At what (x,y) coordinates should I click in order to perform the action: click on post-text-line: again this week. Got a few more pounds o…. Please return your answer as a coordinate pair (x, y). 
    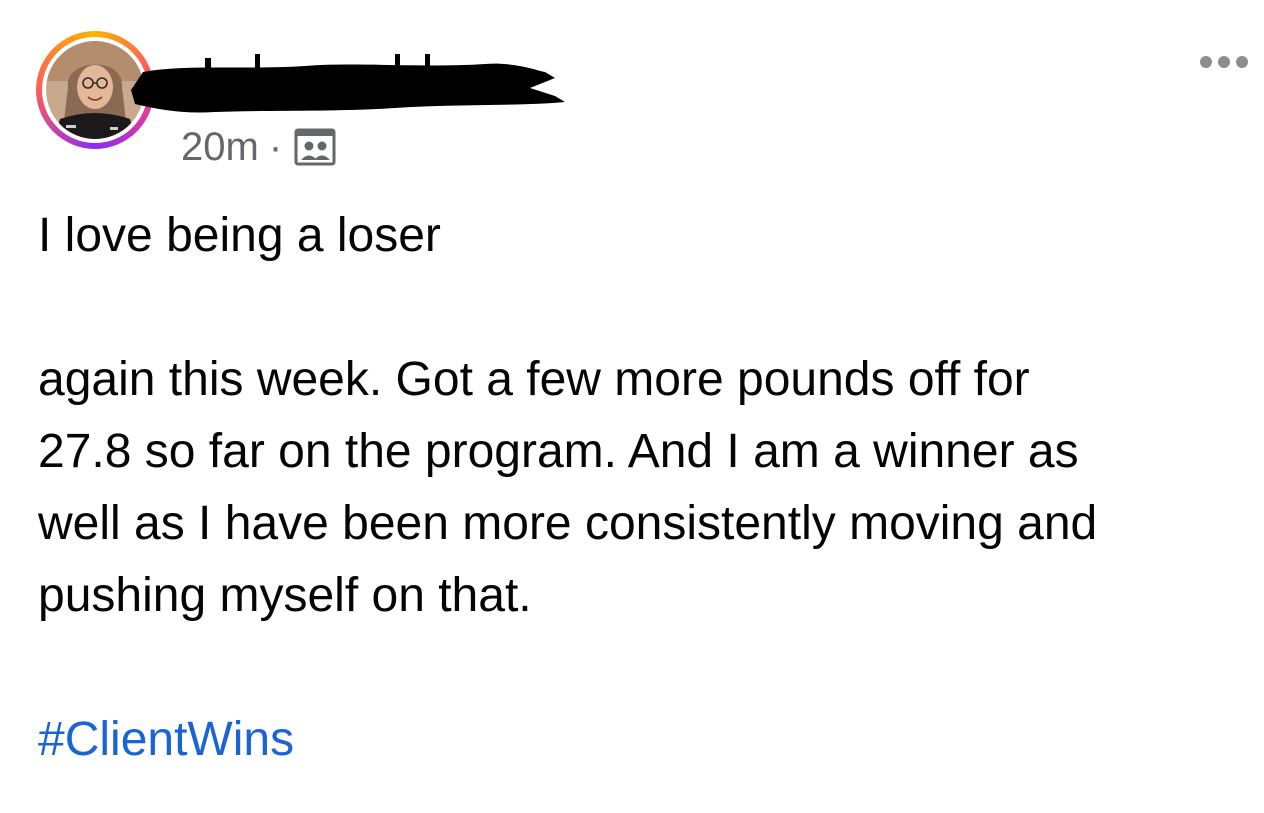
    Looking at the image, I should click on (534, 379).